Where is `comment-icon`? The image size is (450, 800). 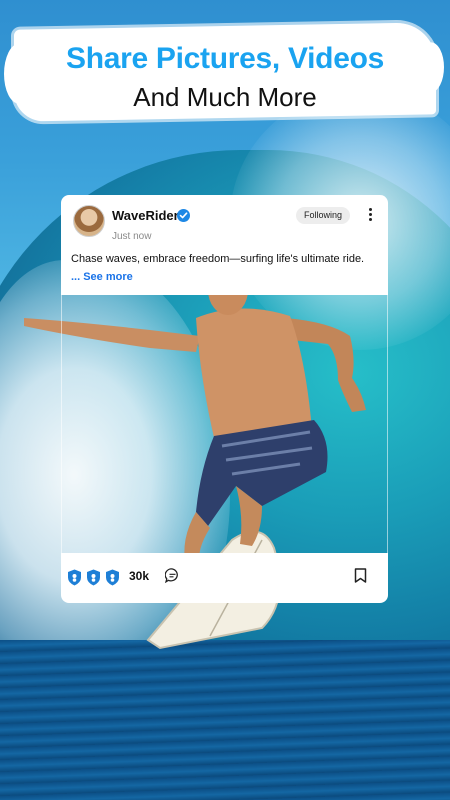 comment-icon is located at coordinates (172, 575).